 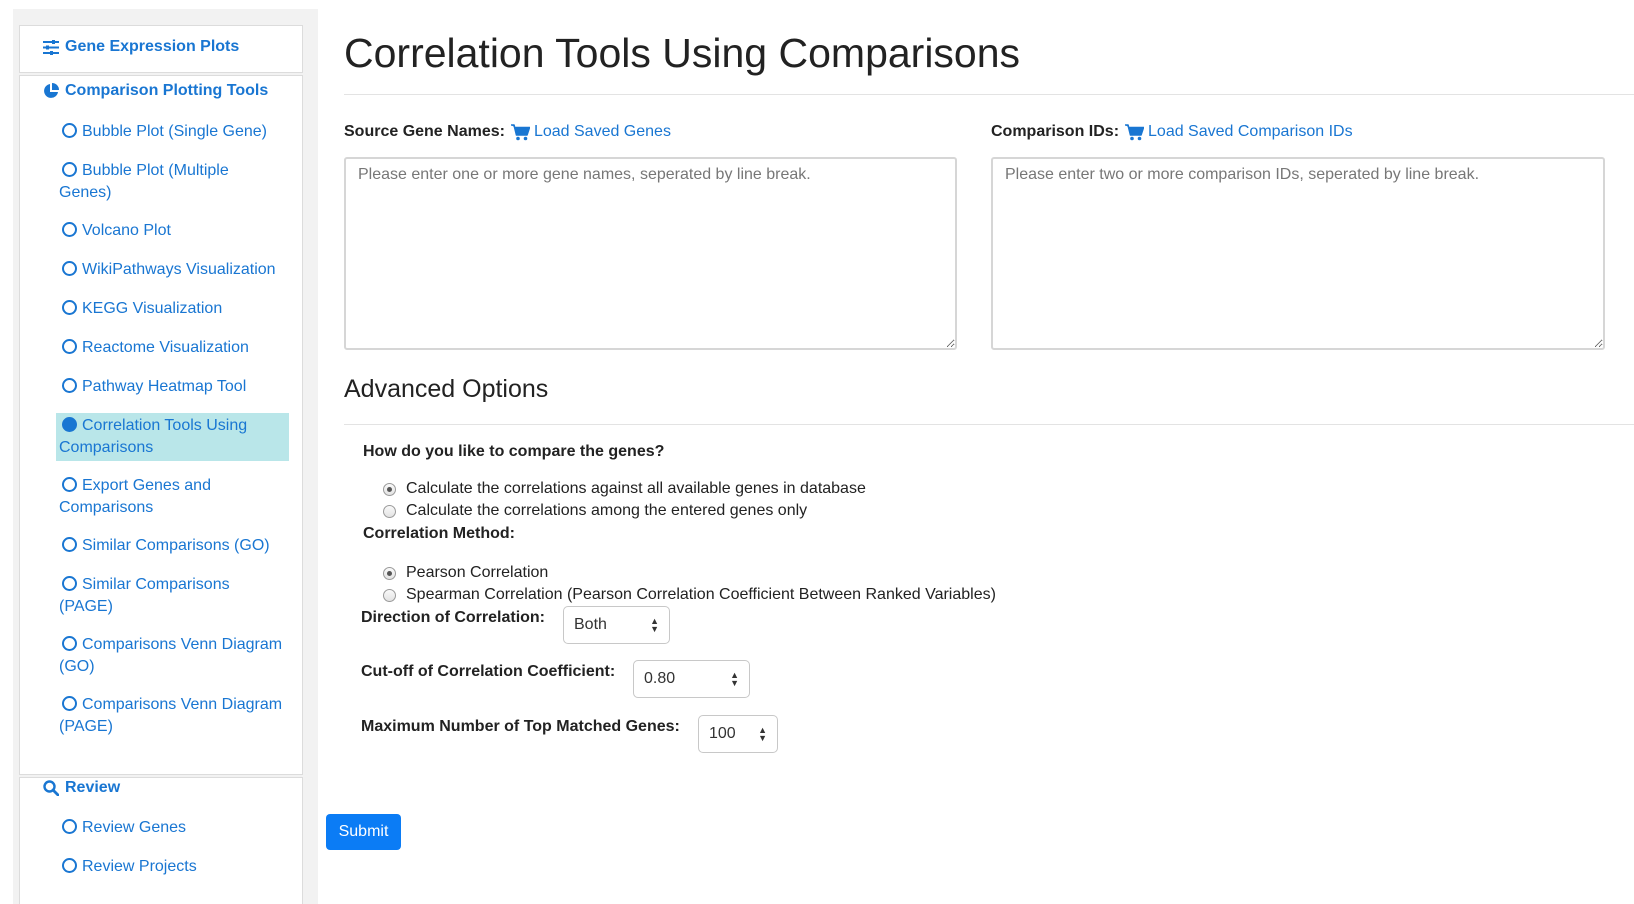 I want to click on sidebar-item-bubble-single: Bubble Plot (Single Gene), so click(x=172, y=132).